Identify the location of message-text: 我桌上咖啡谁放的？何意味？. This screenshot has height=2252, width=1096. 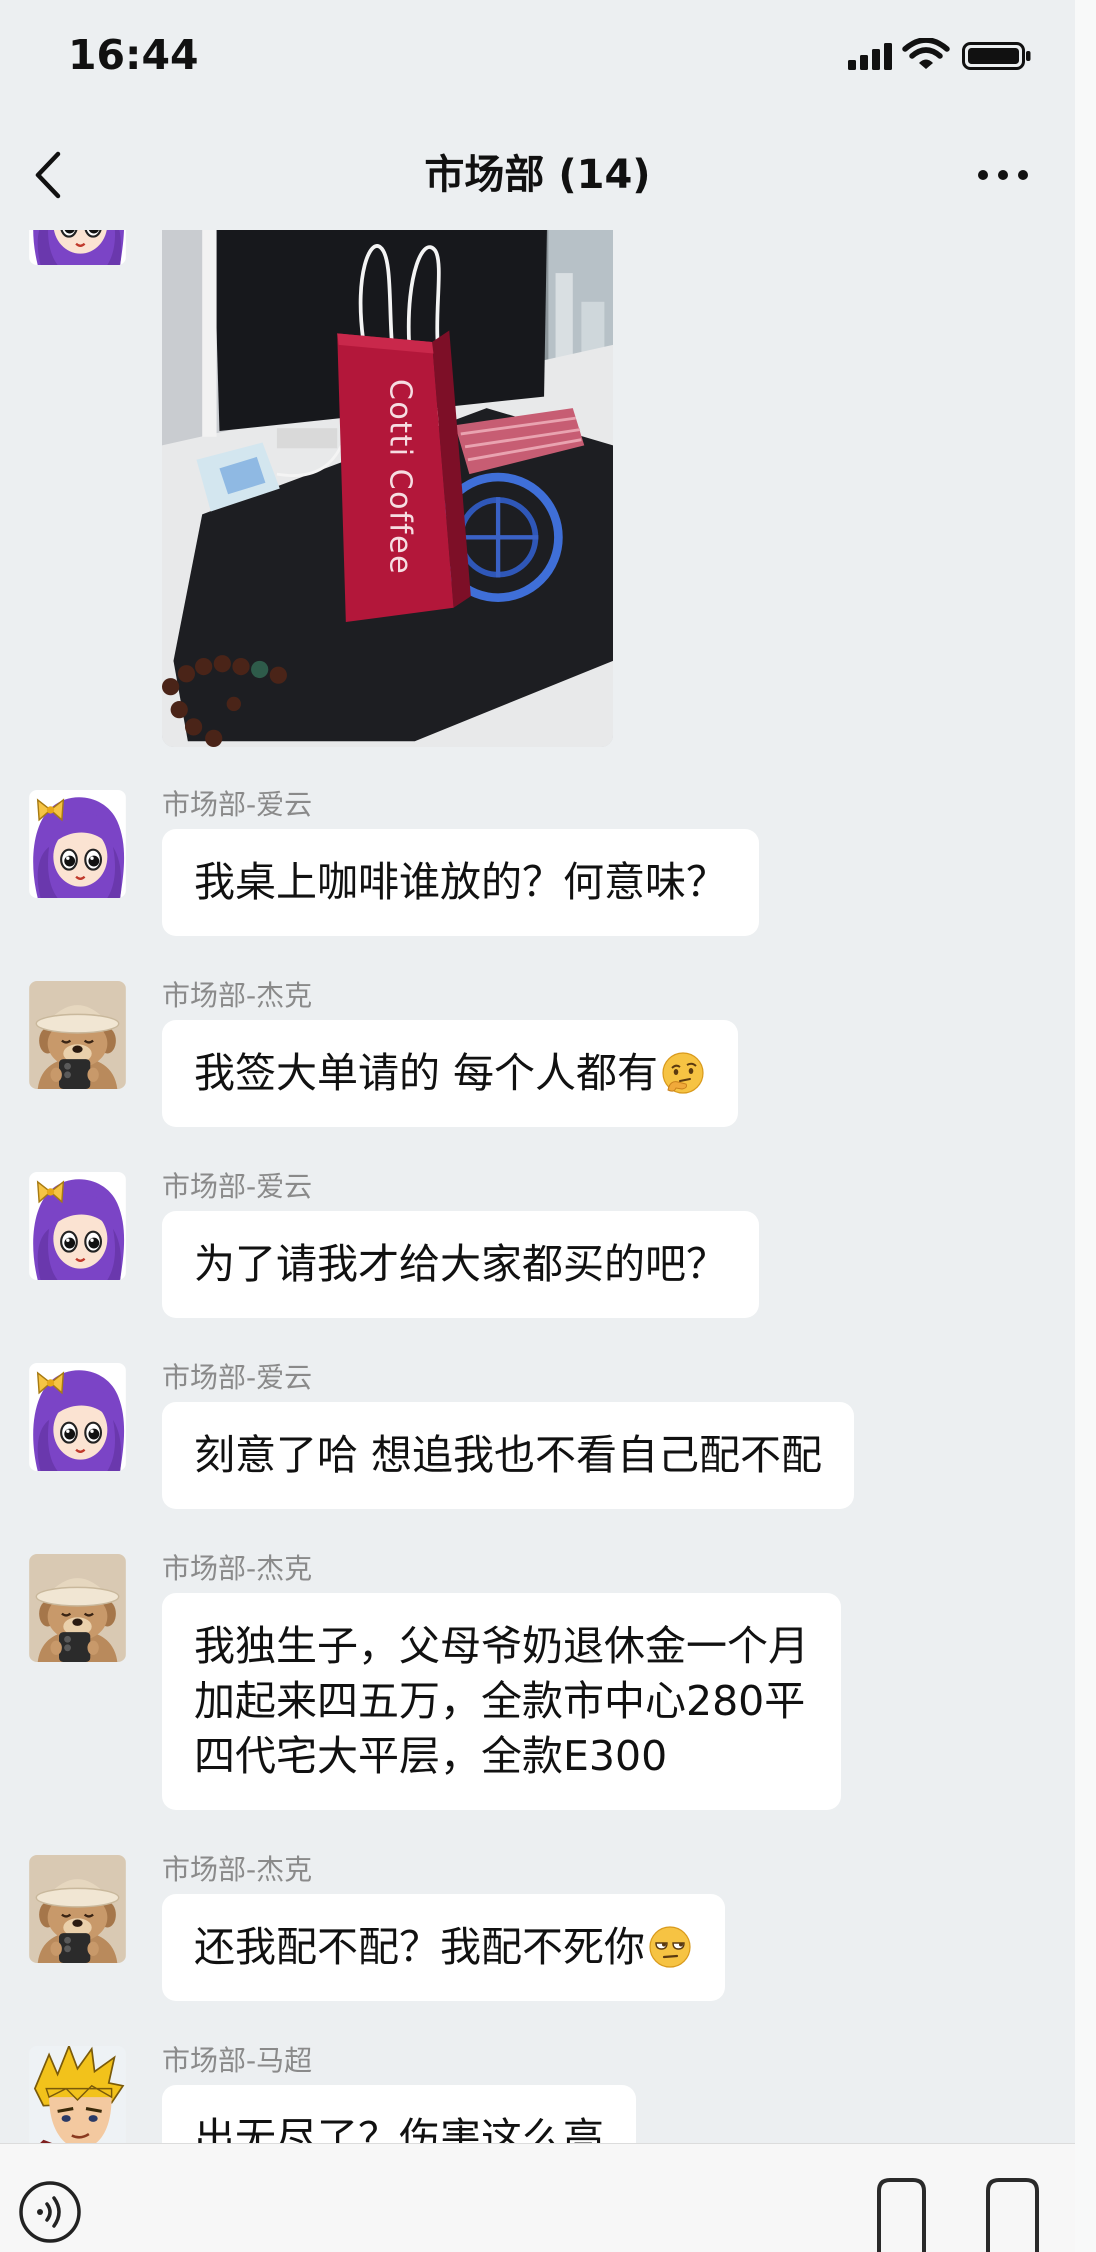
(460, 882).